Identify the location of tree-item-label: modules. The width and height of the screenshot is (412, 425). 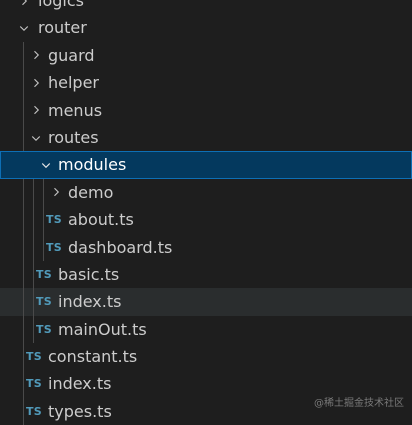
(92, 165).